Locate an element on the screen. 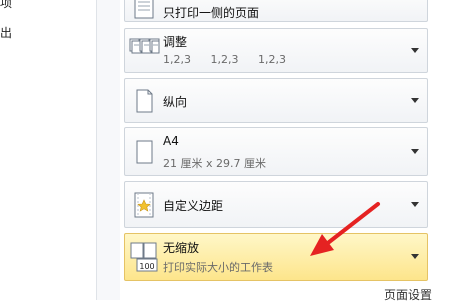 This screenshot has height=303, width=450. panel-gutter is located at coordinates (108, 150).